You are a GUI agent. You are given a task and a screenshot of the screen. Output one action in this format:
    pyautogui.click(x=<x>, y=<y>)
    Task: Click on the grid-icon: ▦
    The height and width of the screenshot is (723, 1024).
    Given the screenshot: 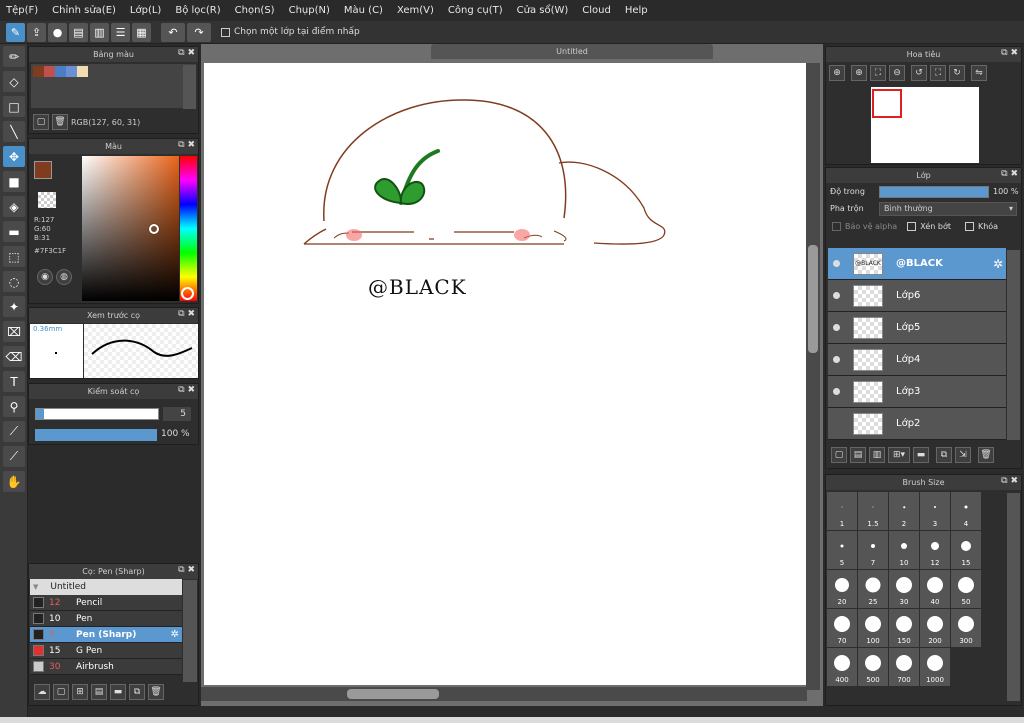 What is the action you would take?
    pyautogui.click(x=141, y=32)
    